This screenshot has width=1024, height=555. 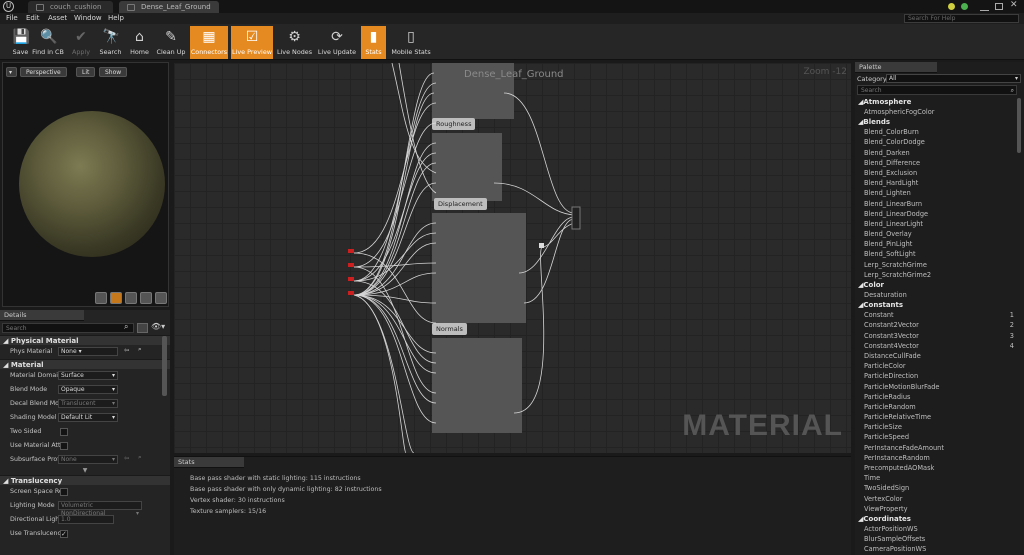 I want to click on palette-item: Blend_LinearLight, so click(x=939, y=224).